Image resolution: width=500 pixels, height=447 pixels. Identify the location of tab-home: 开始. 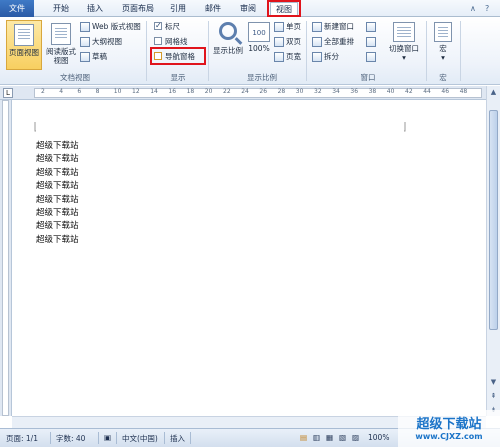
(61, 9).